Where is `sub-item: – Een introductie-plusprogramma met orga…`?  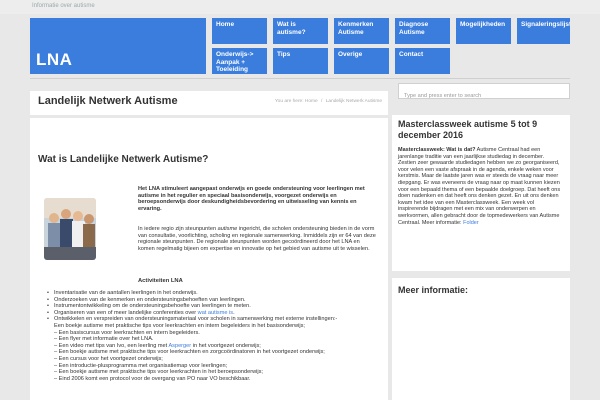 sub-item: – Een introductie-plusprogramma met orga… is located at coordinates (141, 365).